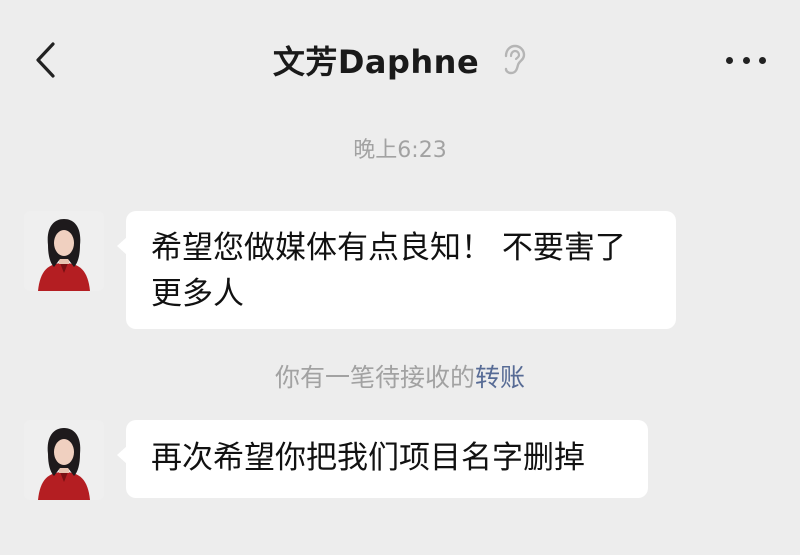  What do you see at coordinates (514, 60) in the screenshot?
I see `ear-icon` at bounding box center [514, 60].